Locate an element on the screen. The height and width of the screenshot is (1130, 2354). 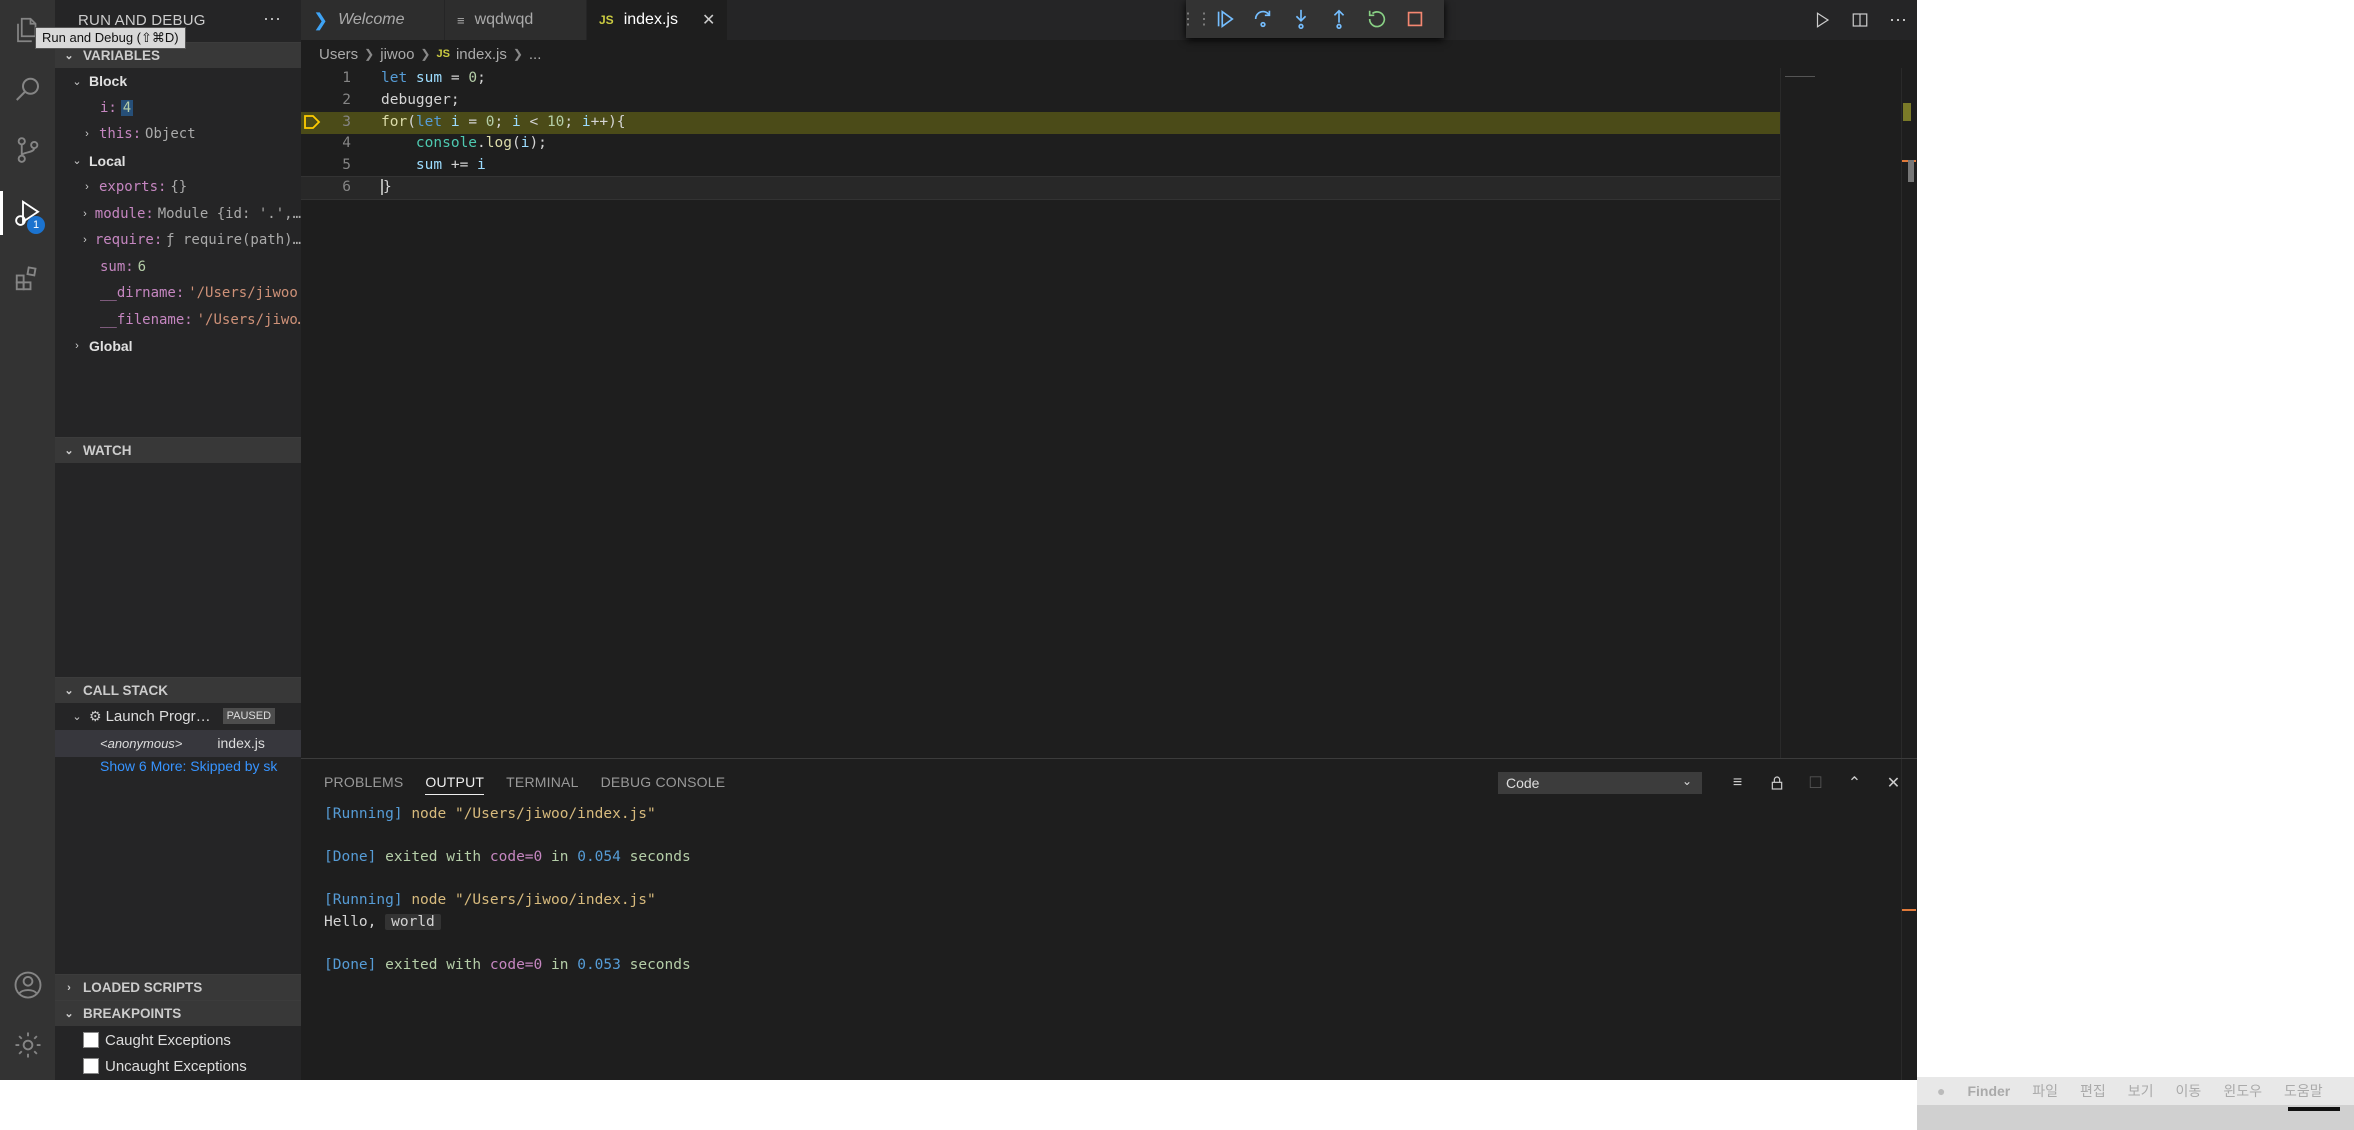
line-number: 6 is located at coordinates (326, 188).